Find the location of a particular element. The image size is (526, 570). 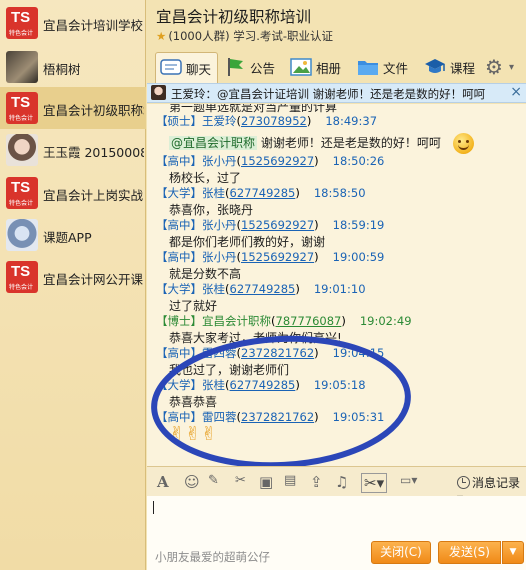

close-button: 关闭(C) is located at coordinates (401, 552).